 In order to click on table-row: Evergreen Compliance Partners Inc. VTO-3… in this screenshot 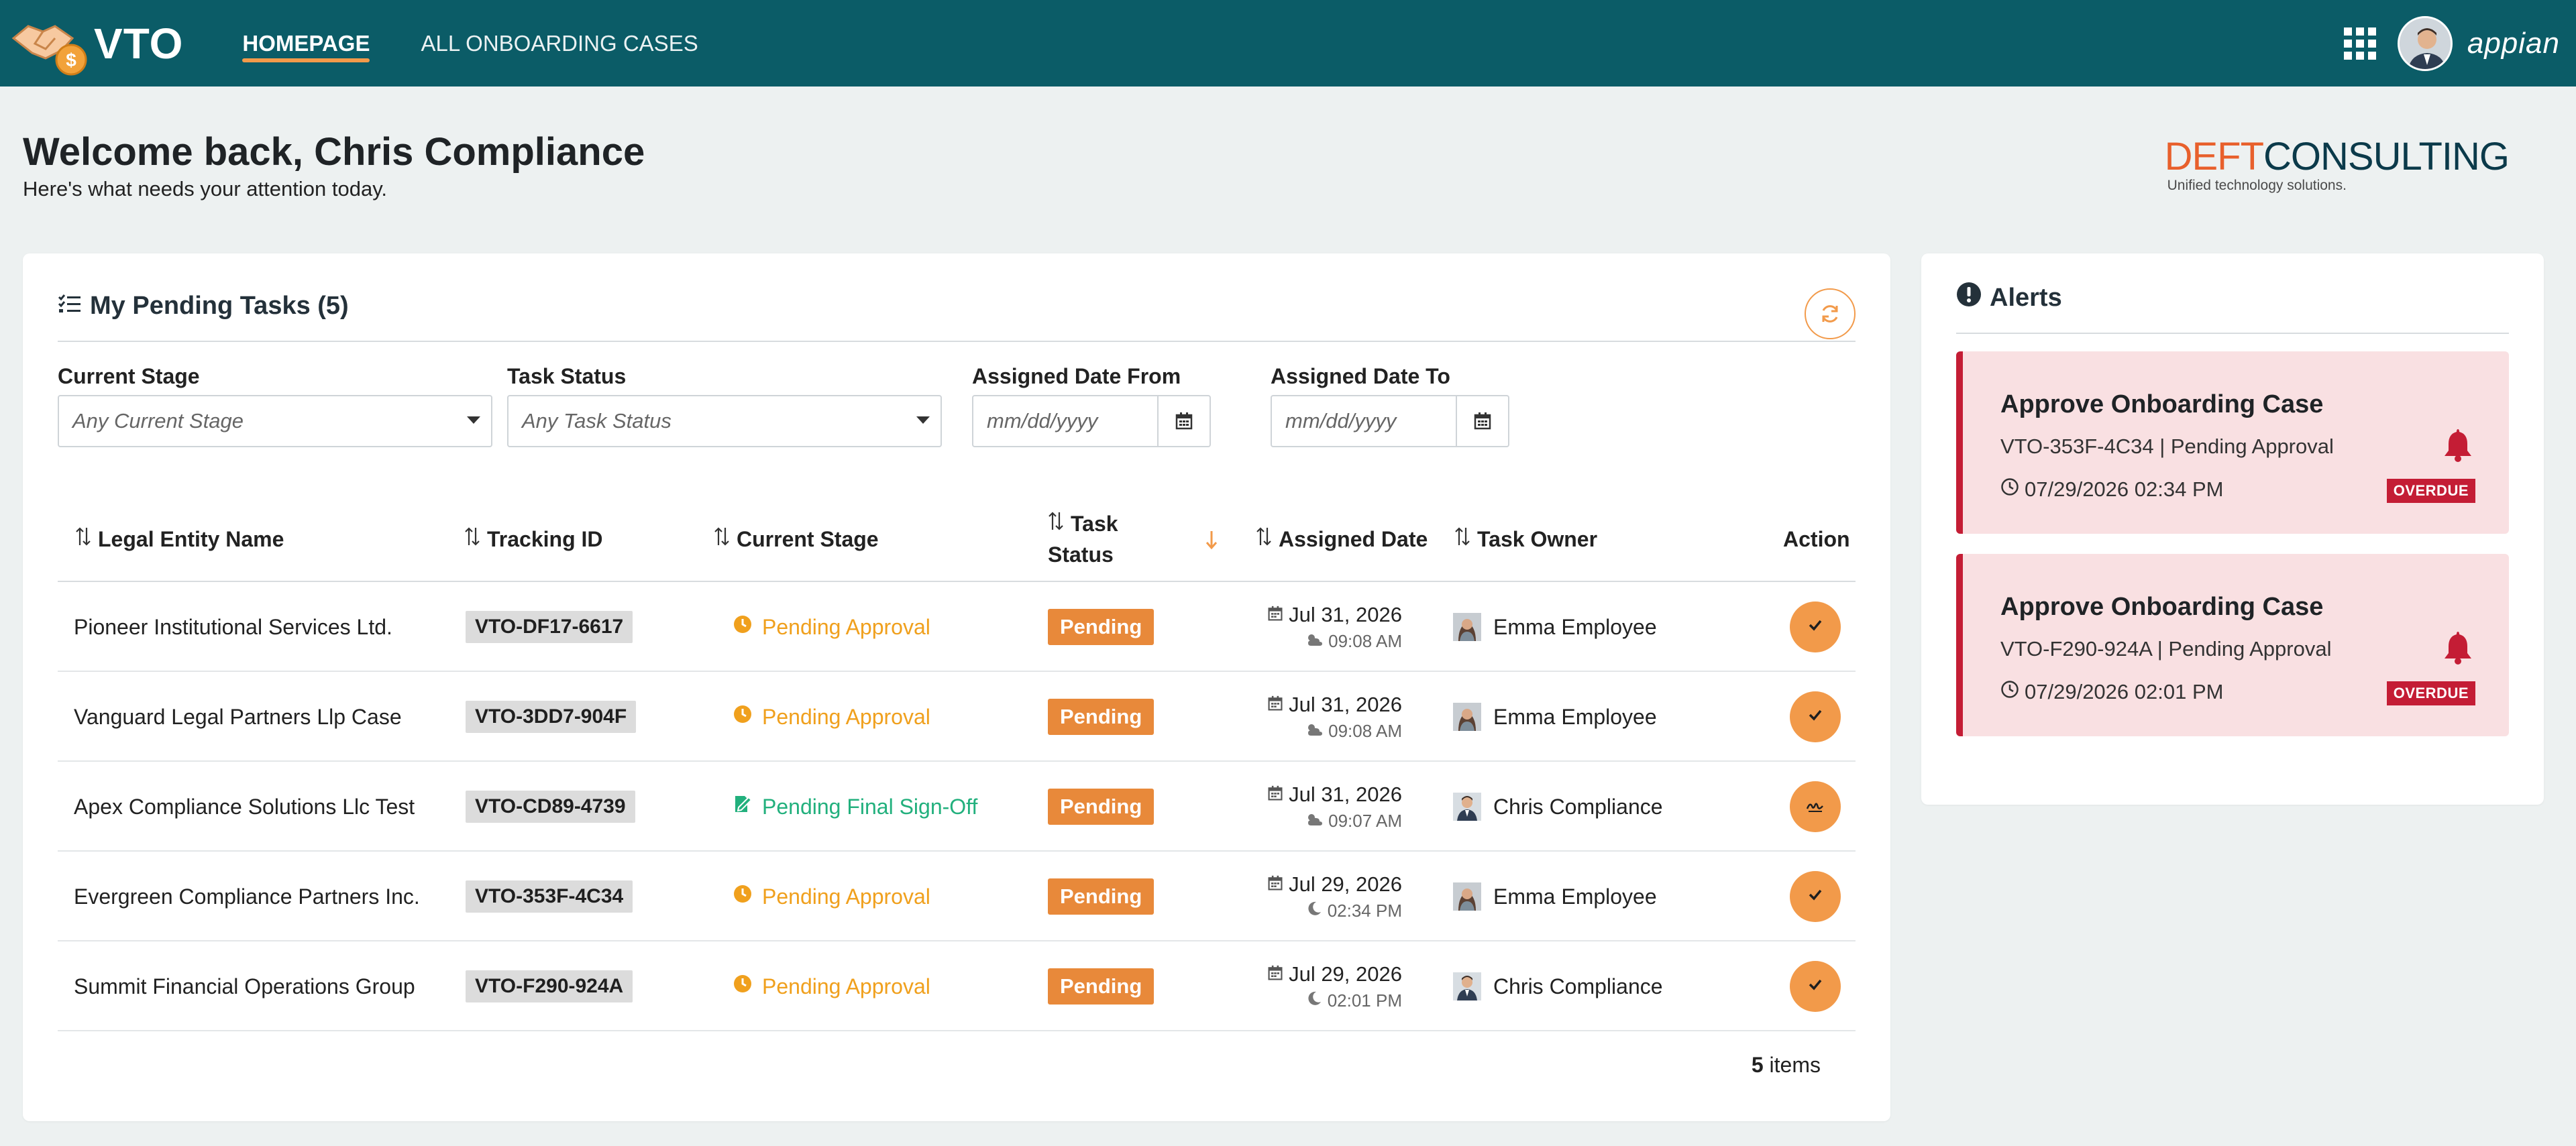, I will do `click(957, 896)`.